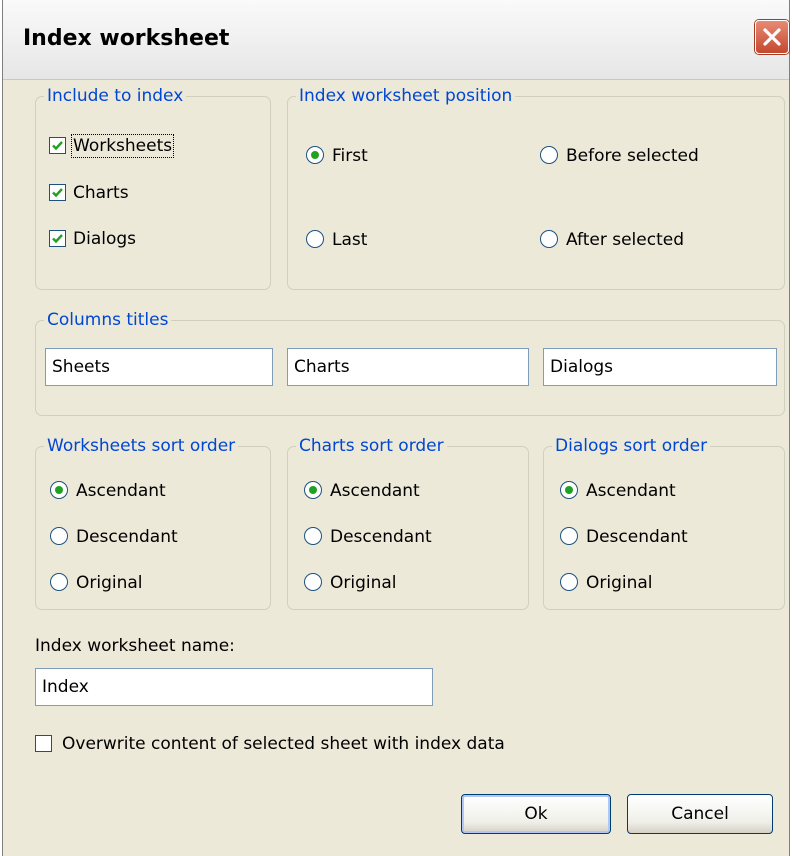  What do you see at coordinates (408, 367) in the screenshot?
I see `charts-title-input` at bounding box center [408, 367].